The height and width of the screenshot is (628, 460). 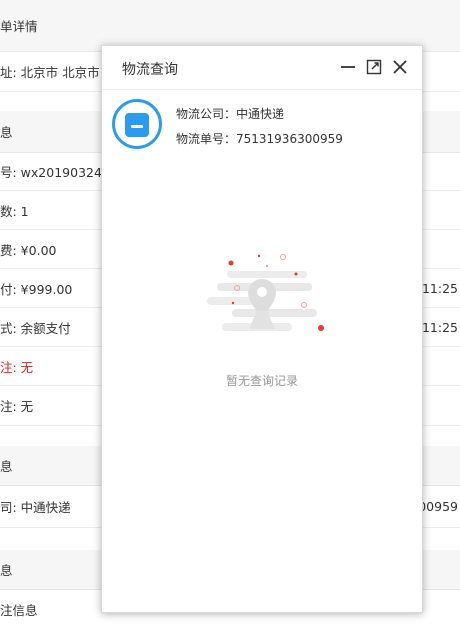 What do you see at coordinates (137, 124) in the screenshot?
I see `package-icon` at bounding box center [137, 124].